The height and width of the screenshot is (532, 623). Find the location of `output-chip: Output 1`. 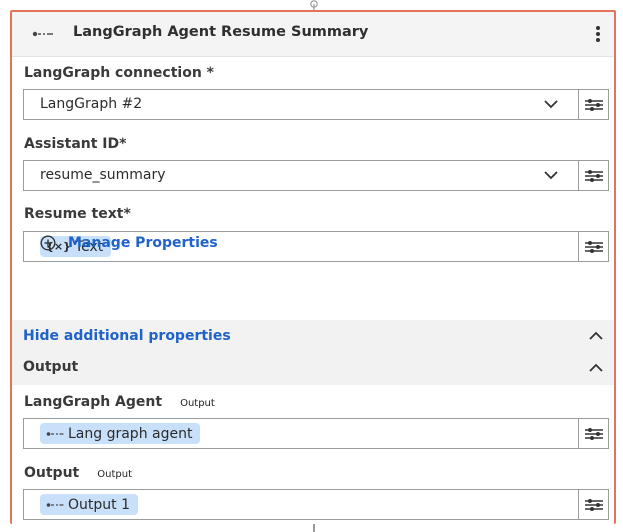

output-chip: Output 1 is located at coordinates (89, 504).